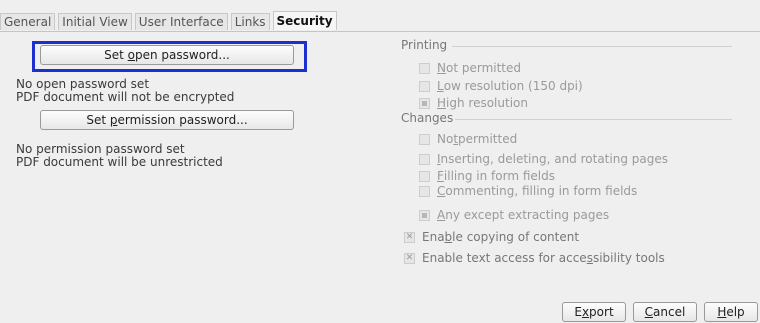 This screenshot has width=760, height=323. I want to click on changes-not-permitted-radio: No t permitted, so click(468, 139).